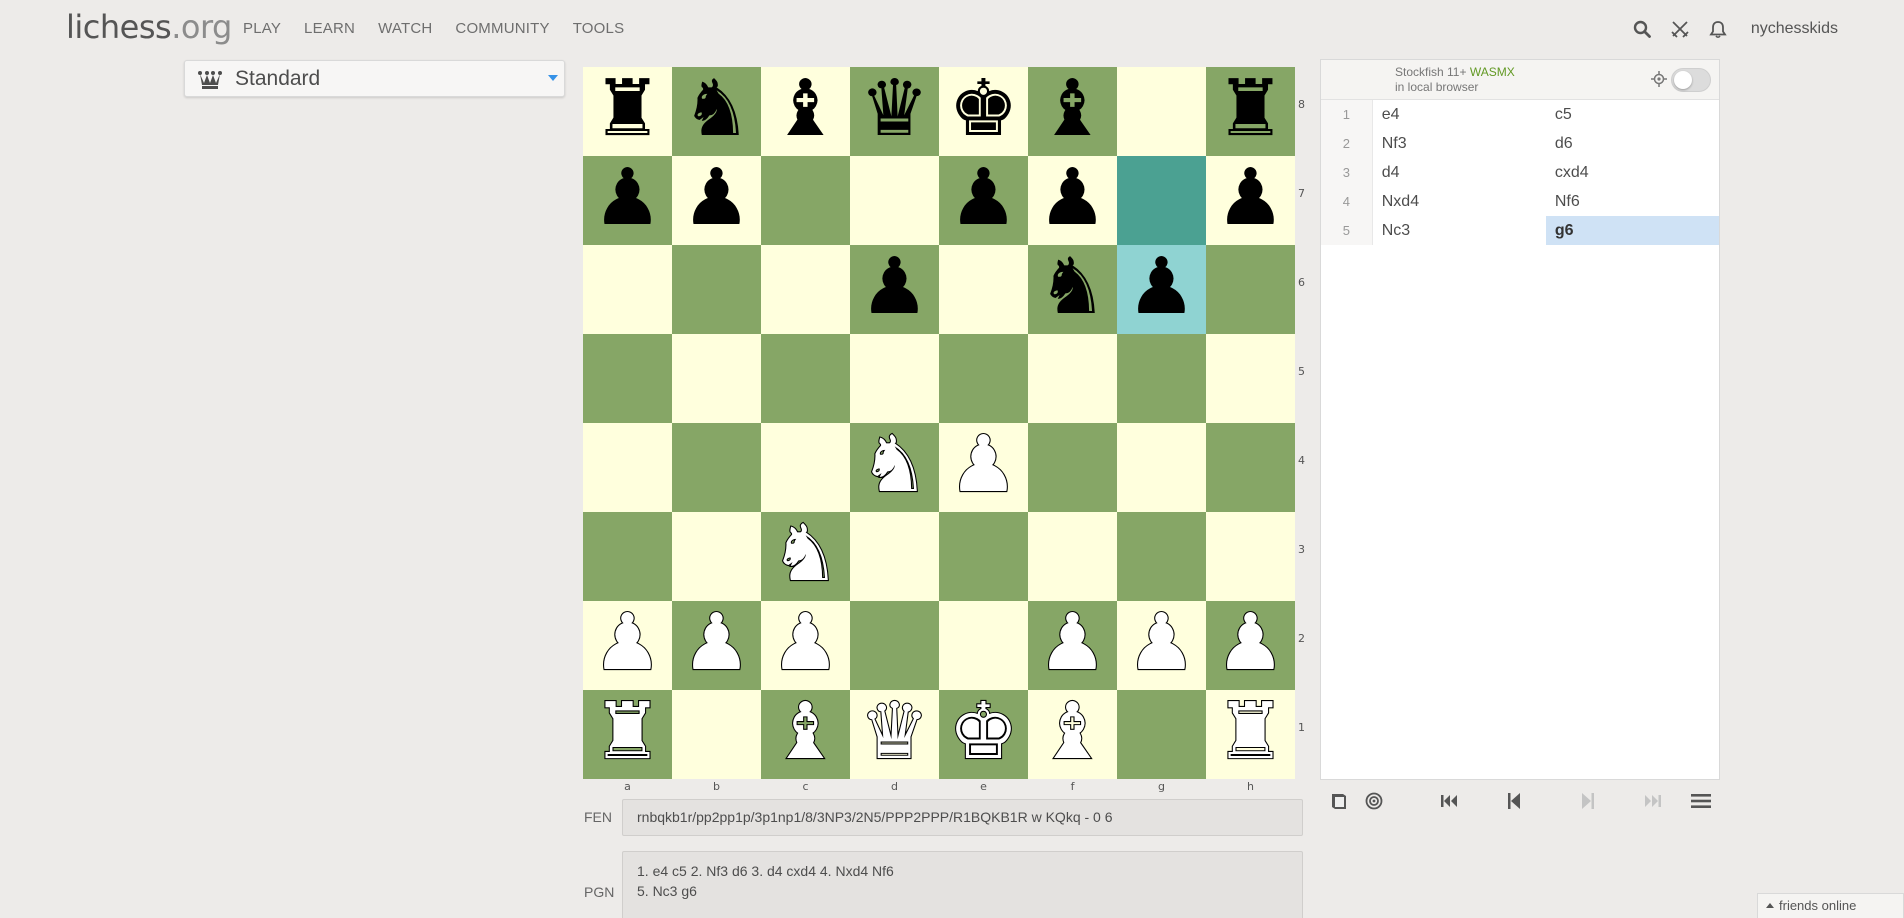  Describe the element at coordinates (374, 78) in the screenshot. I see `variant-select: Standard` at that location.